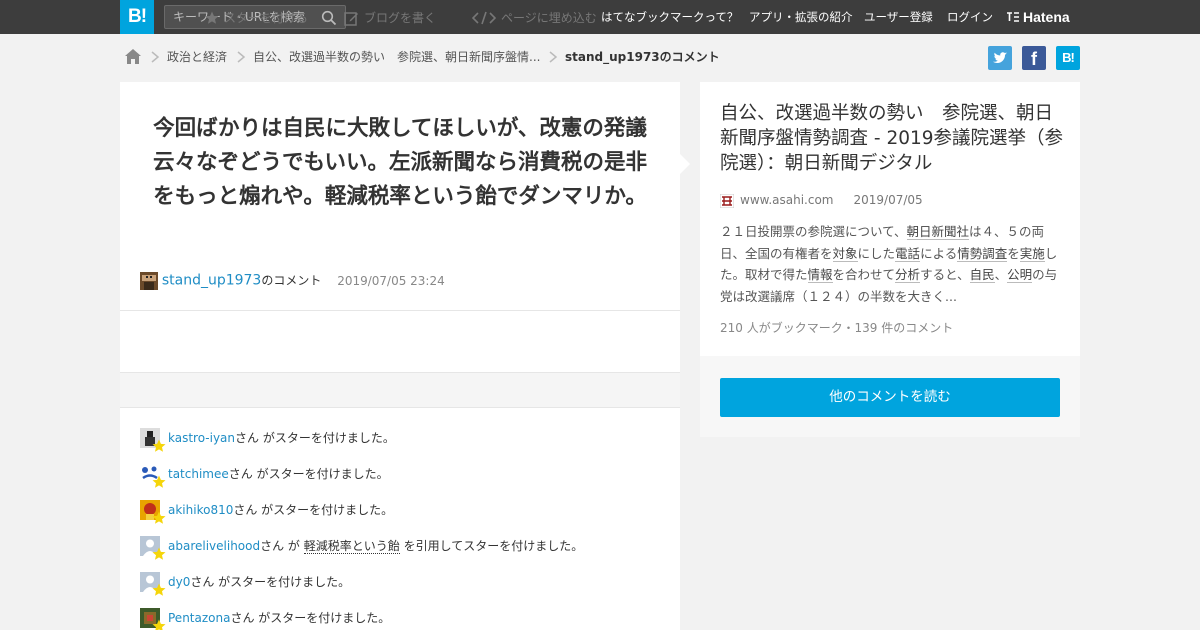 This screenshot has height=630, width=1200. I want to click on keyword-link: 公明, so click(1020, 275).